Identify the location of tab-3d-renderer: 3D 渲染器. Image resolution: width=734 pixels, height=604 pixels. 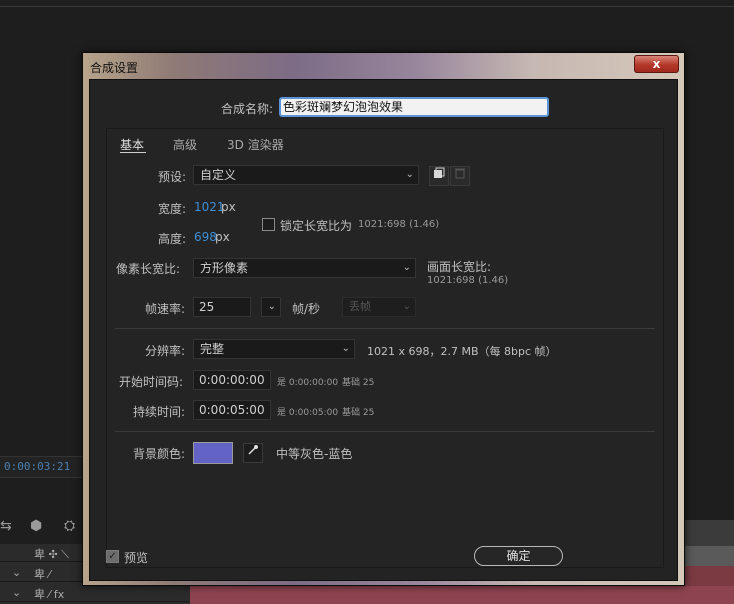
(255, 144).